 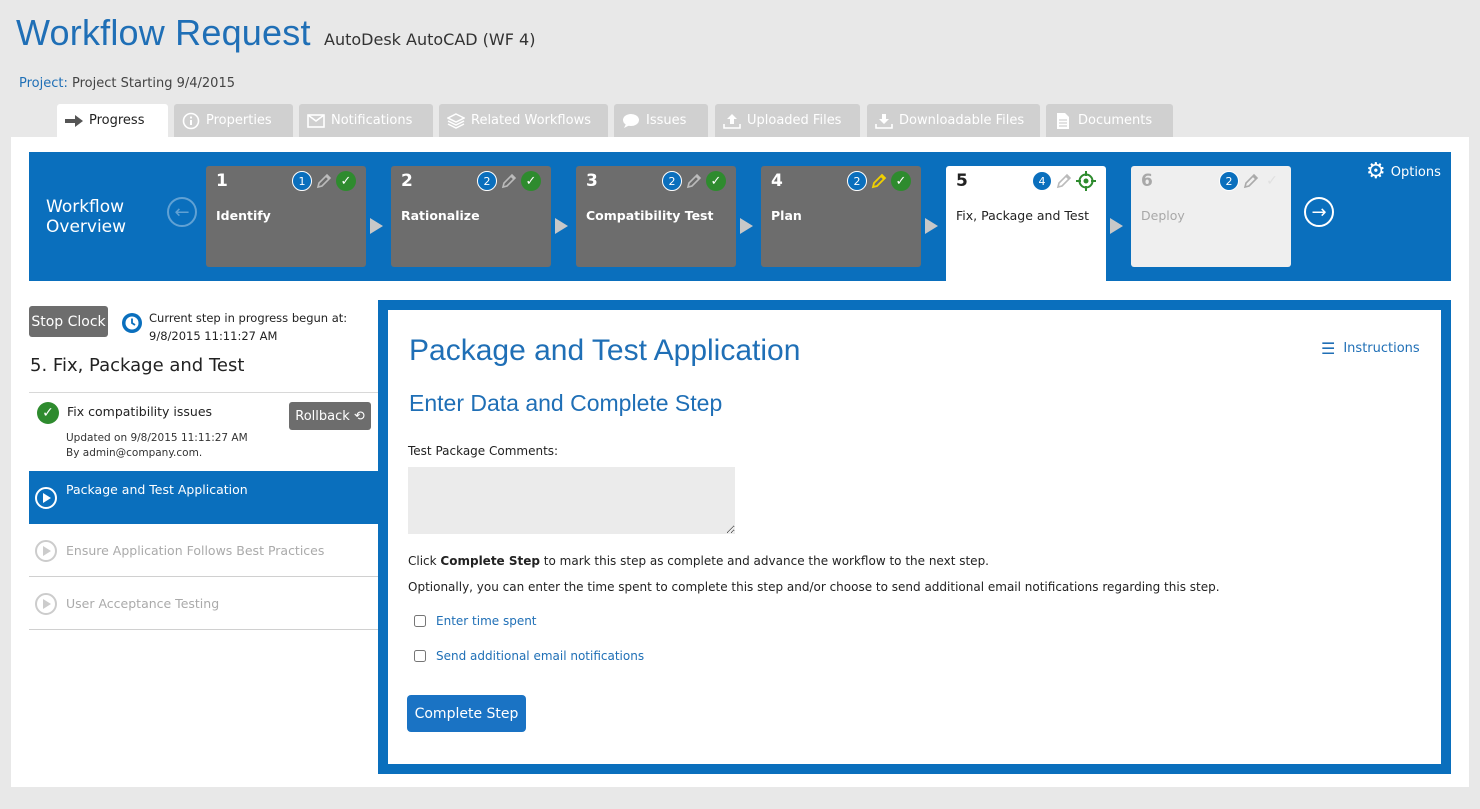 I want to click on step-number: 6, so click(x=1147, y=181).